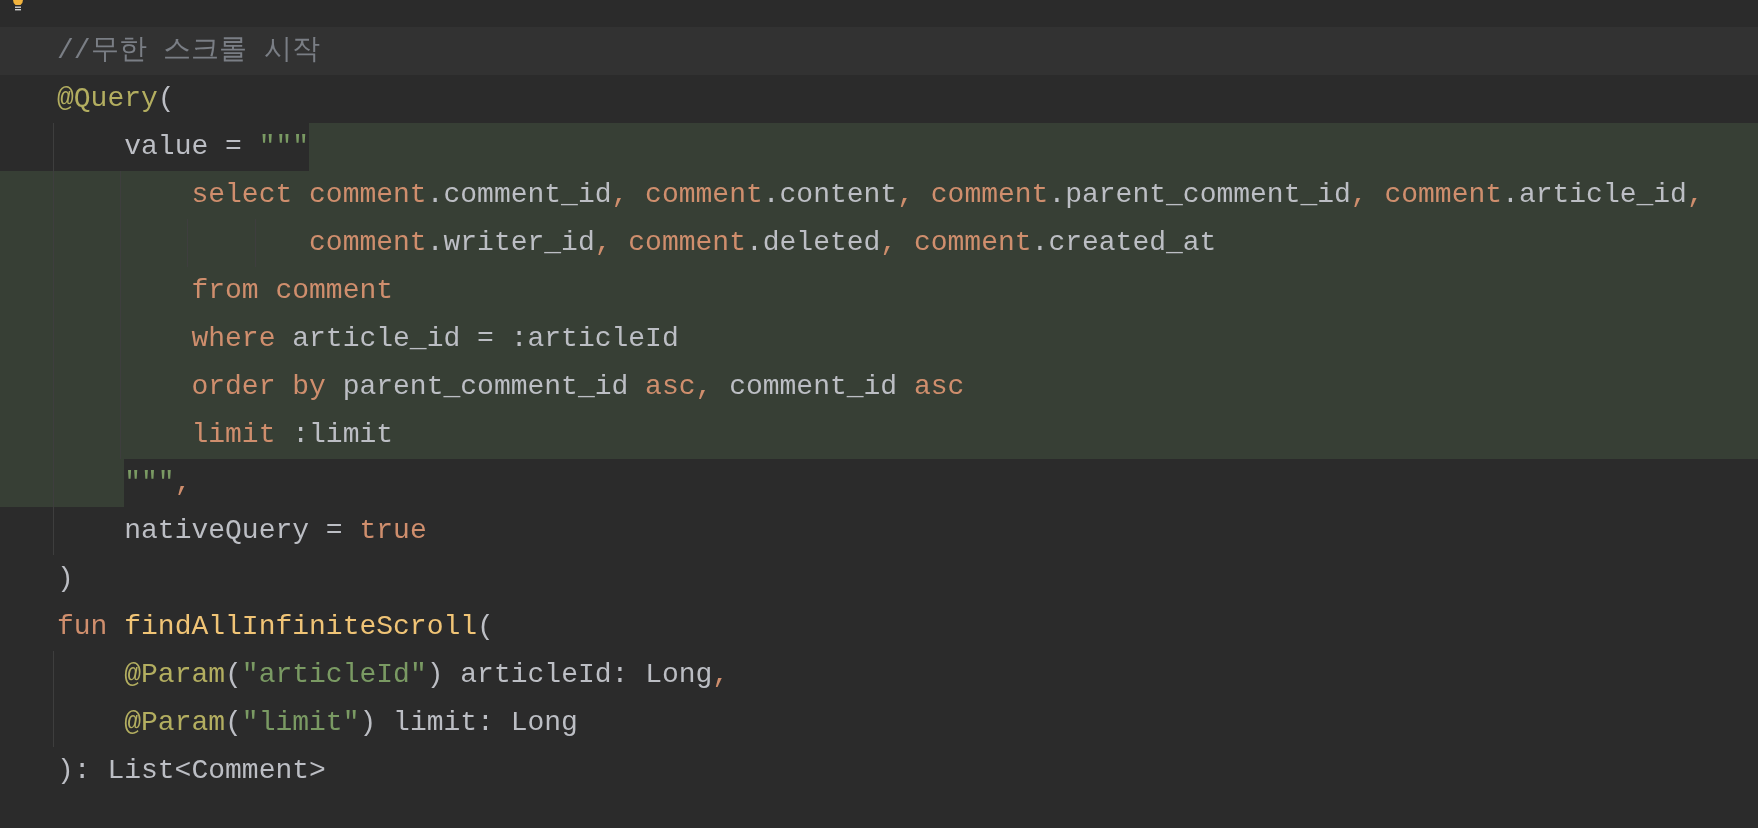 The width and height of the screenshot is (1758, 828). What do you see at coordinates (947, 195) in the screenshot?
I see `code-line: select comment.comment_id, comment.content, comment.parent_comment_id, comment.article_id,` at bounding box center [947, 195].